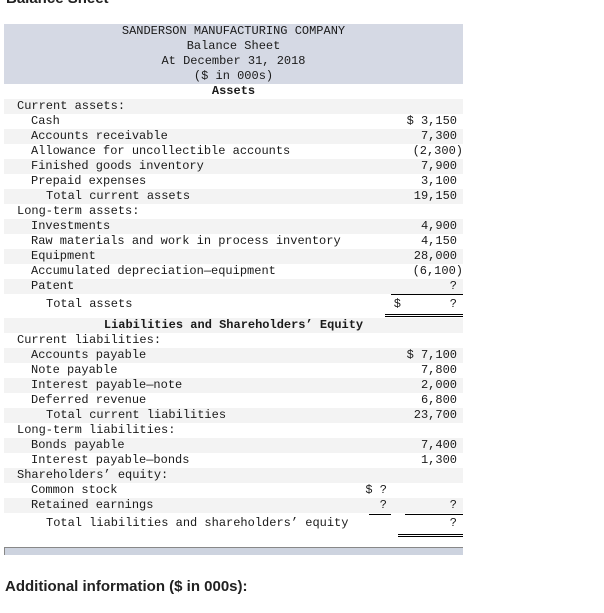  I want to click on statement-title: Balance Sheet, so click(233, 46).